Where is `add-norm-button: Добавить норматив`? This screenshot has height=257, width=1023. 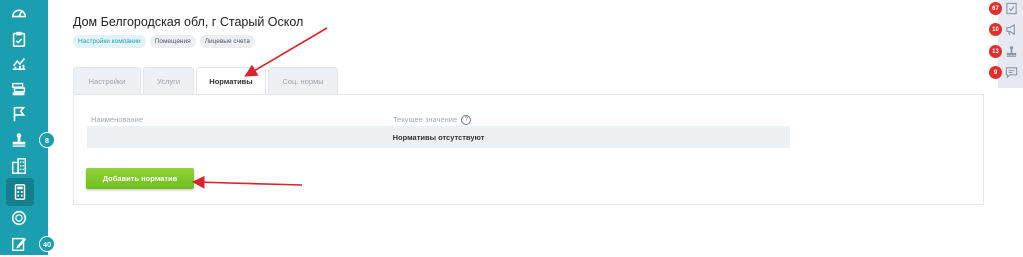
add-norm-button: Добавить норматив is located at coordinates (140, 178).